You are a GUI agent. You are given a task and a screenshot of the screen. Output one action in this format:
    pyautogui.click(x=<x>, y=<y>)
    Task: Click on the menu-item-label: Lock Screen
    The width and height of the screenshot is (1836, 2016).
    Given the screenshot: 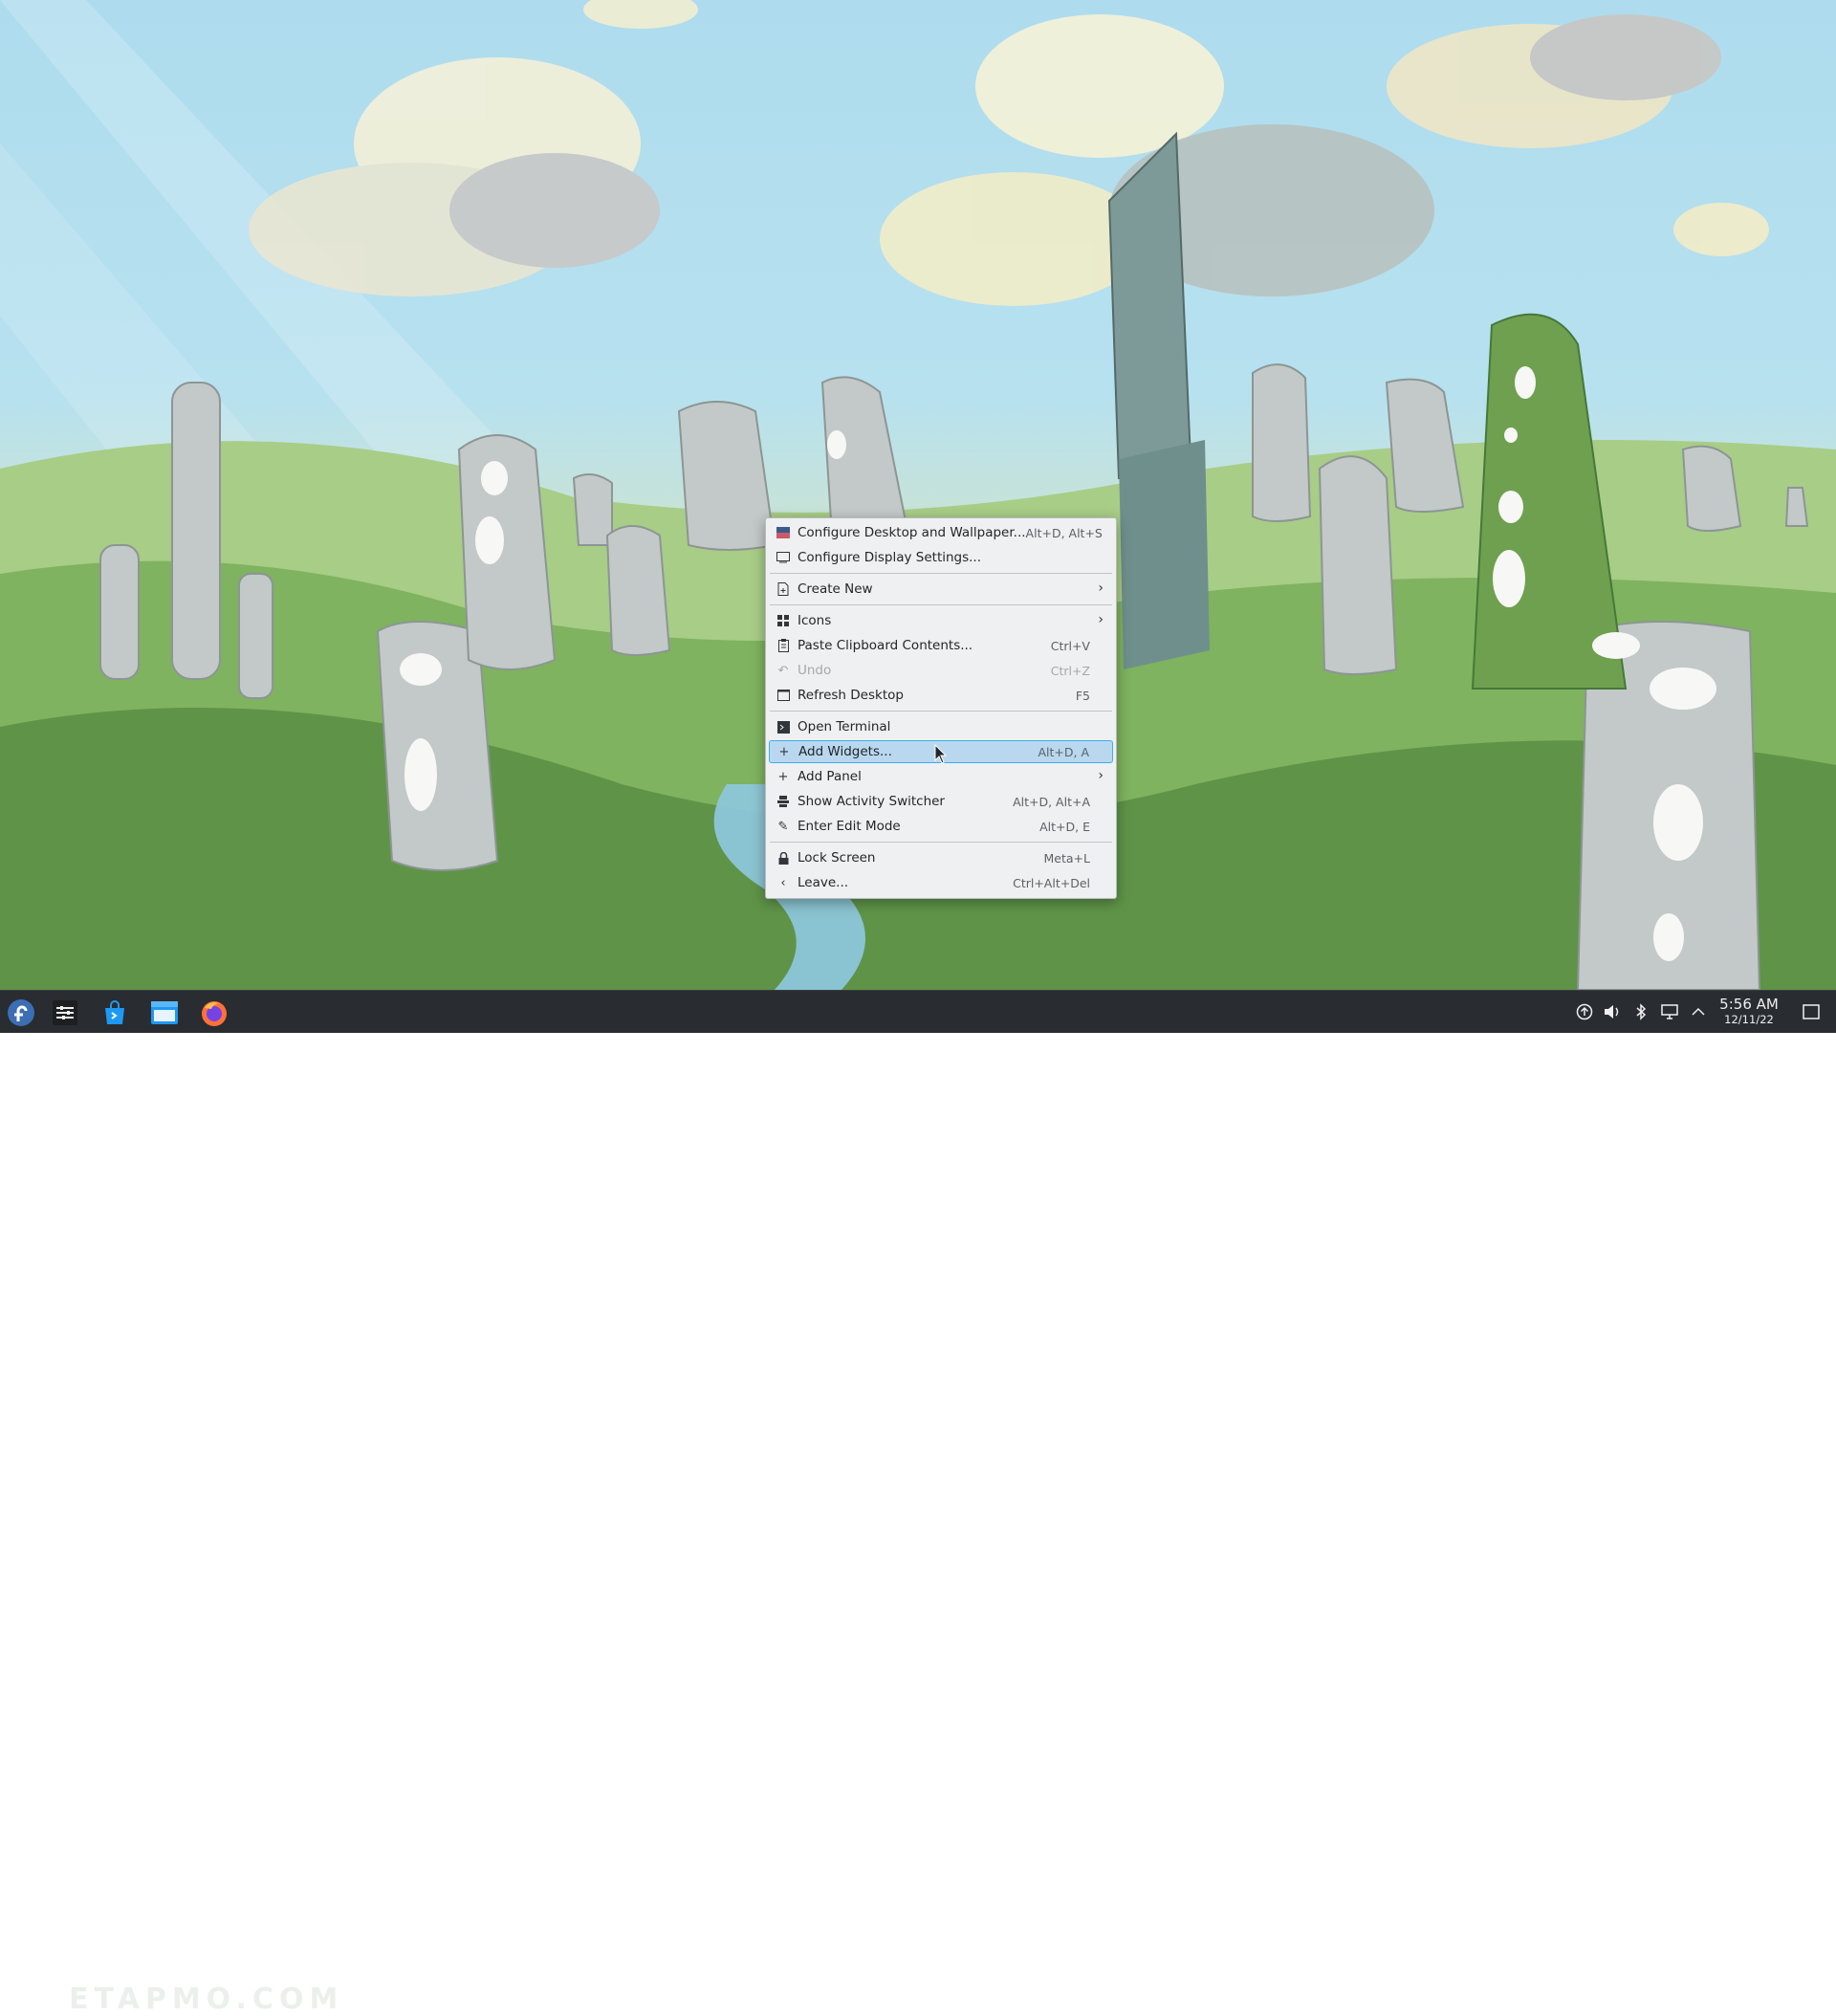 What is the action you would take?
    pyautogui.click(x=837, y=858)
    